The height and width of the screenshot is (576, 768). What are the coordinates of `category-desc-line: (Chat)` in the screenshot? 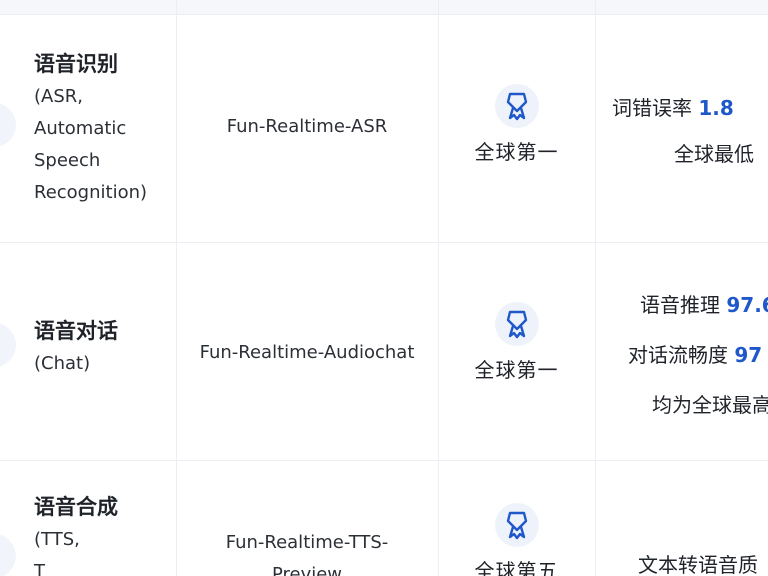 It's located at (62, 363).